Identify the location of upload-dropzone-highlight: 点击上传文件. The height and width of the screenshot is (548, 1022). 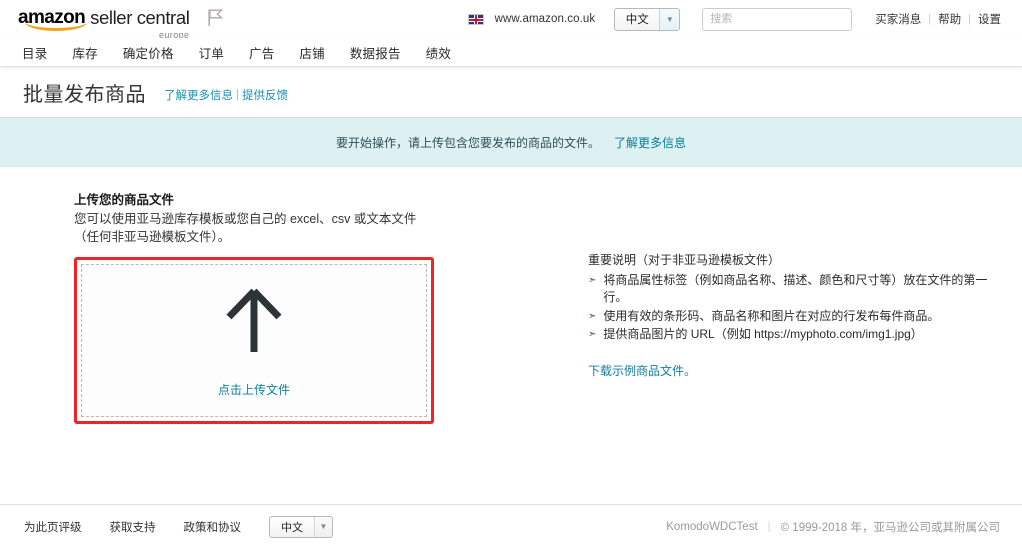
(254, 340).